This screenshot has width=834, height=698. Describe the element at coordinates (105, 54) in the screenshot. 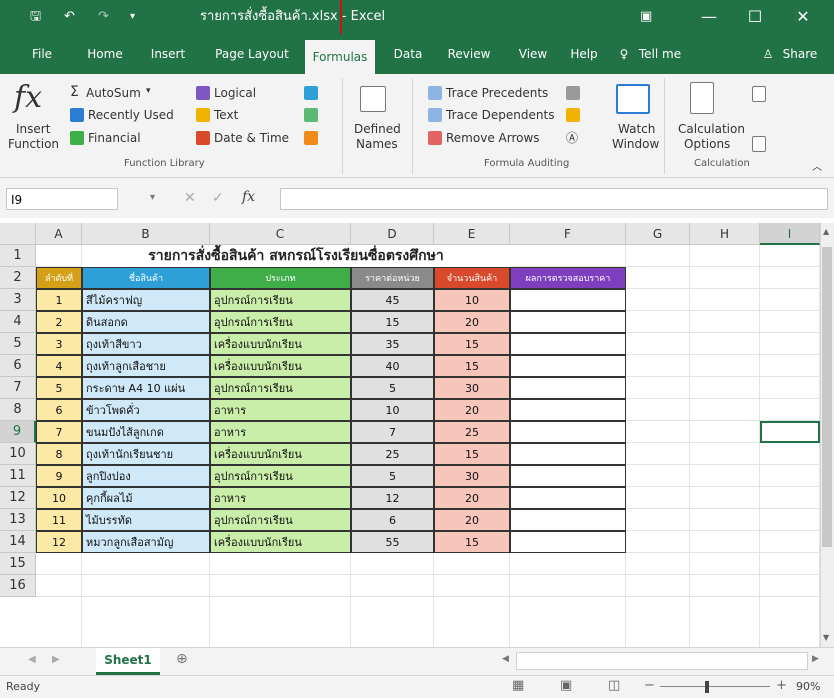

I see `tab-home: Home` at that location.